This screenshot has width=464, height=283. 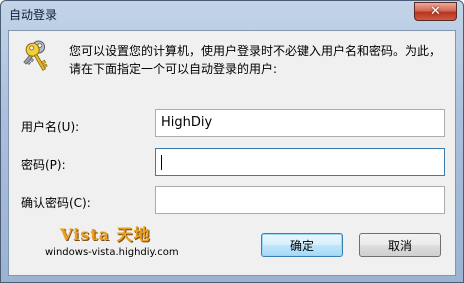 I want to click on username-field: HighDiy, so click(x=300, y=123).